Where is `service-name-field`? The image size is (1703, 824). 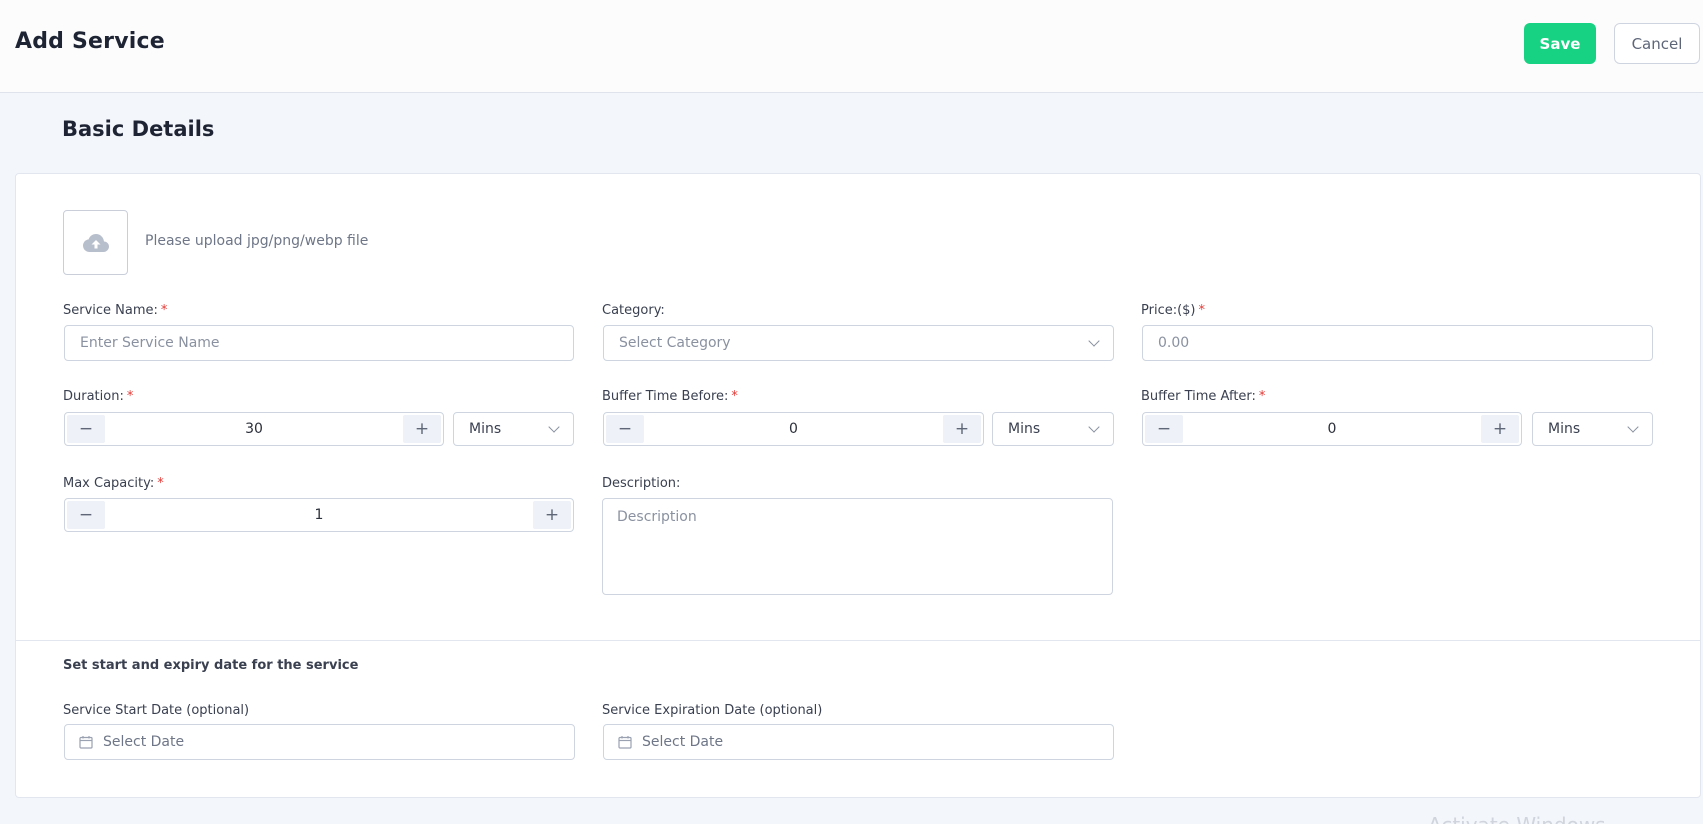 service-name-field is located at coordinates (319, 343).